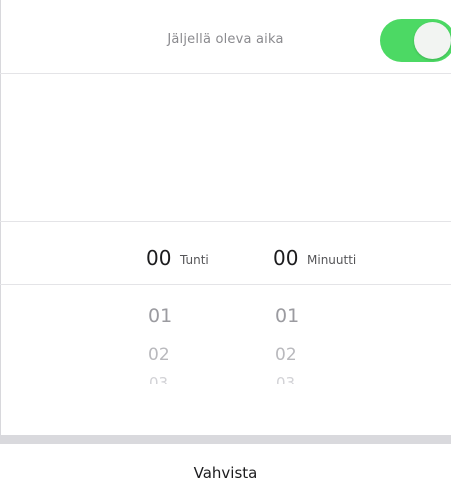 The height and width of the screenshot is (501, 451). What do you see at coordinates (285, 258) in the screenshot?
I see `minutes-selected-value: 00` at bounding box center [285, 258].